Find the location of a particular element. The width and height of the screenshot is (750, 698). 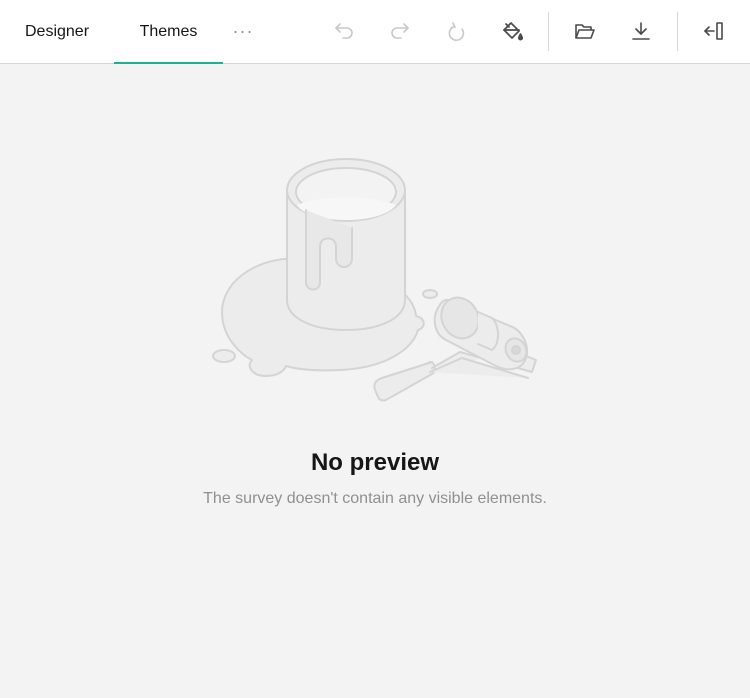

paint-bucket-icon is located at coordinates (513, 31).